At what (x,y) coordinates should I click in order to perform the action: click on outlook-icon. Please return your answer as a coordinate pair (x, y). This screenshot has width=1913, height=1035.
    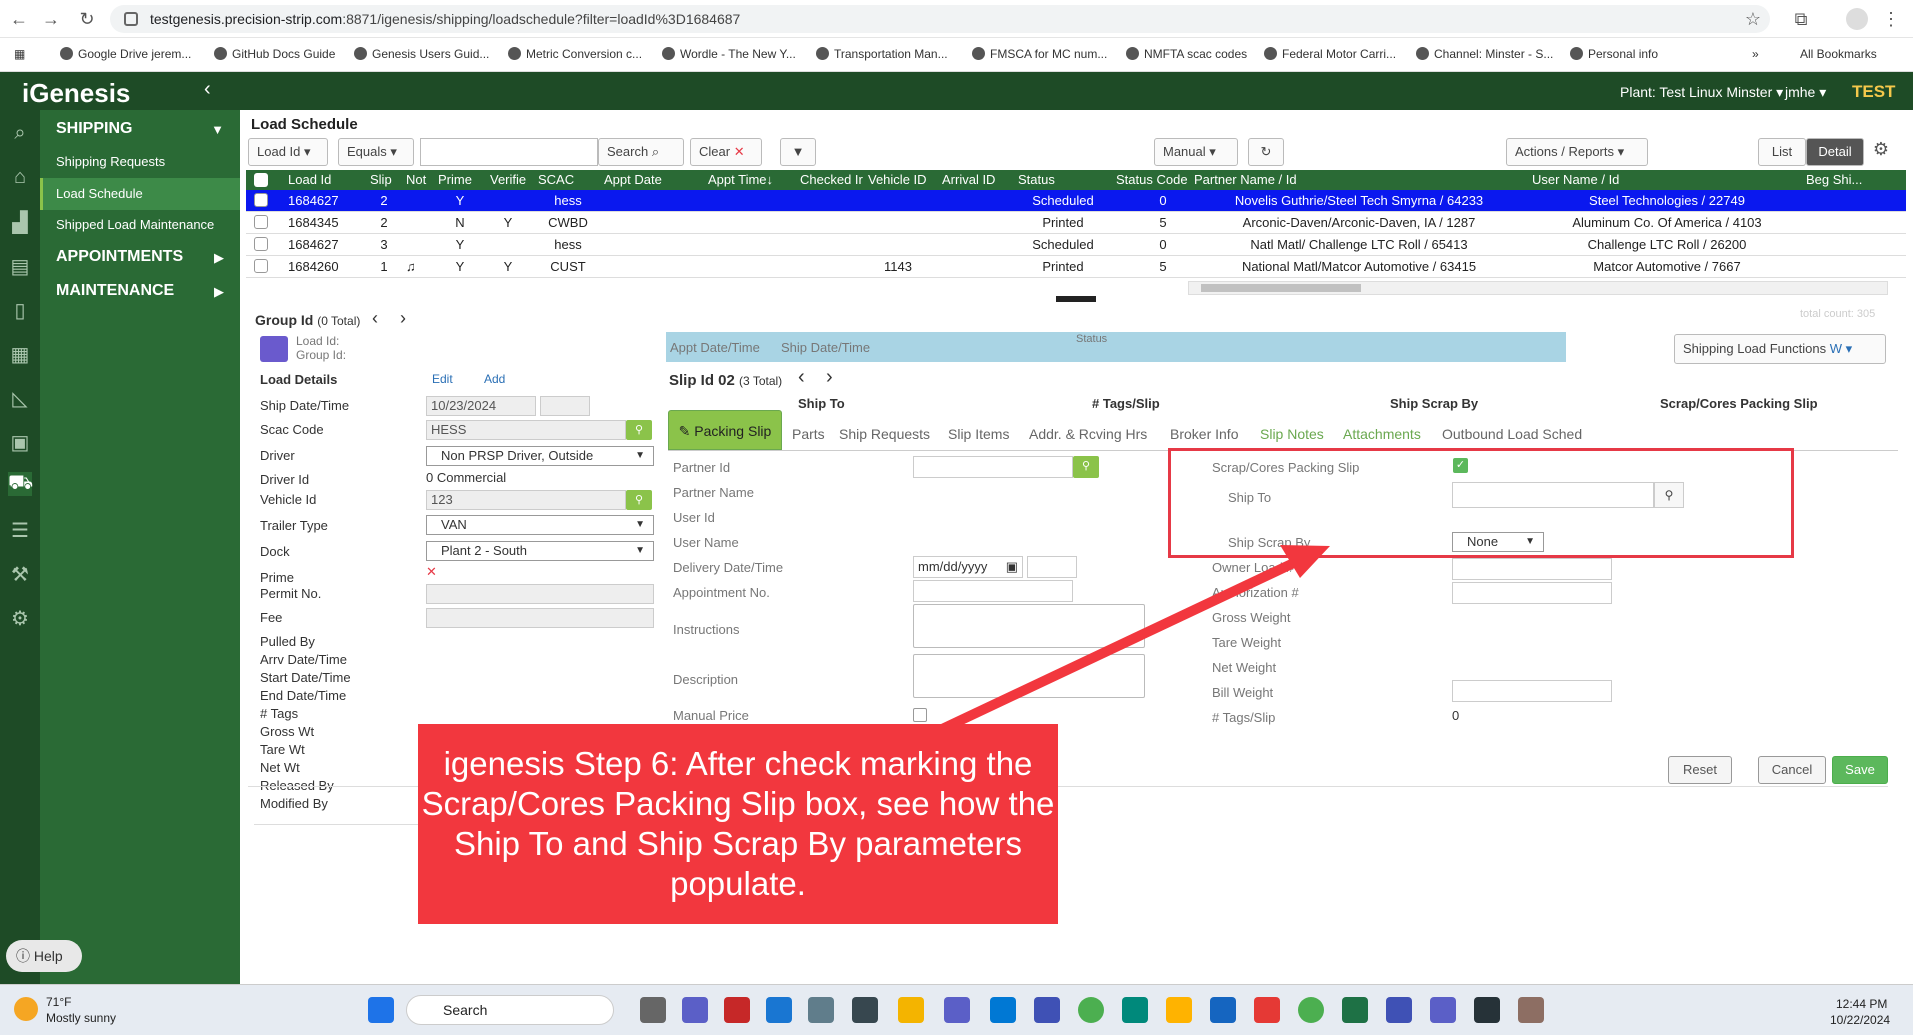
    Looking at the image, I should click on (1003, 1010).